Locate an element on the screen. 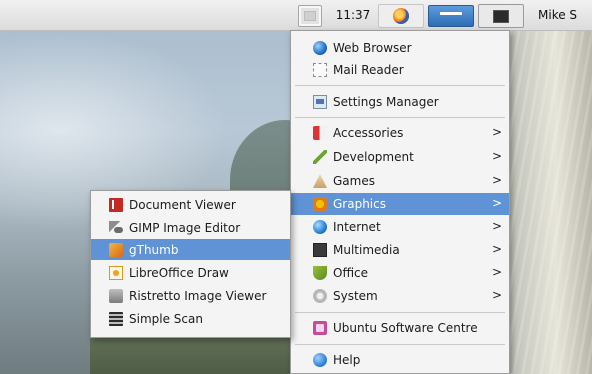 The height and width of the screenshot is (374, 592). libreoffice-draw-icon is located at coordinates (116, 272).